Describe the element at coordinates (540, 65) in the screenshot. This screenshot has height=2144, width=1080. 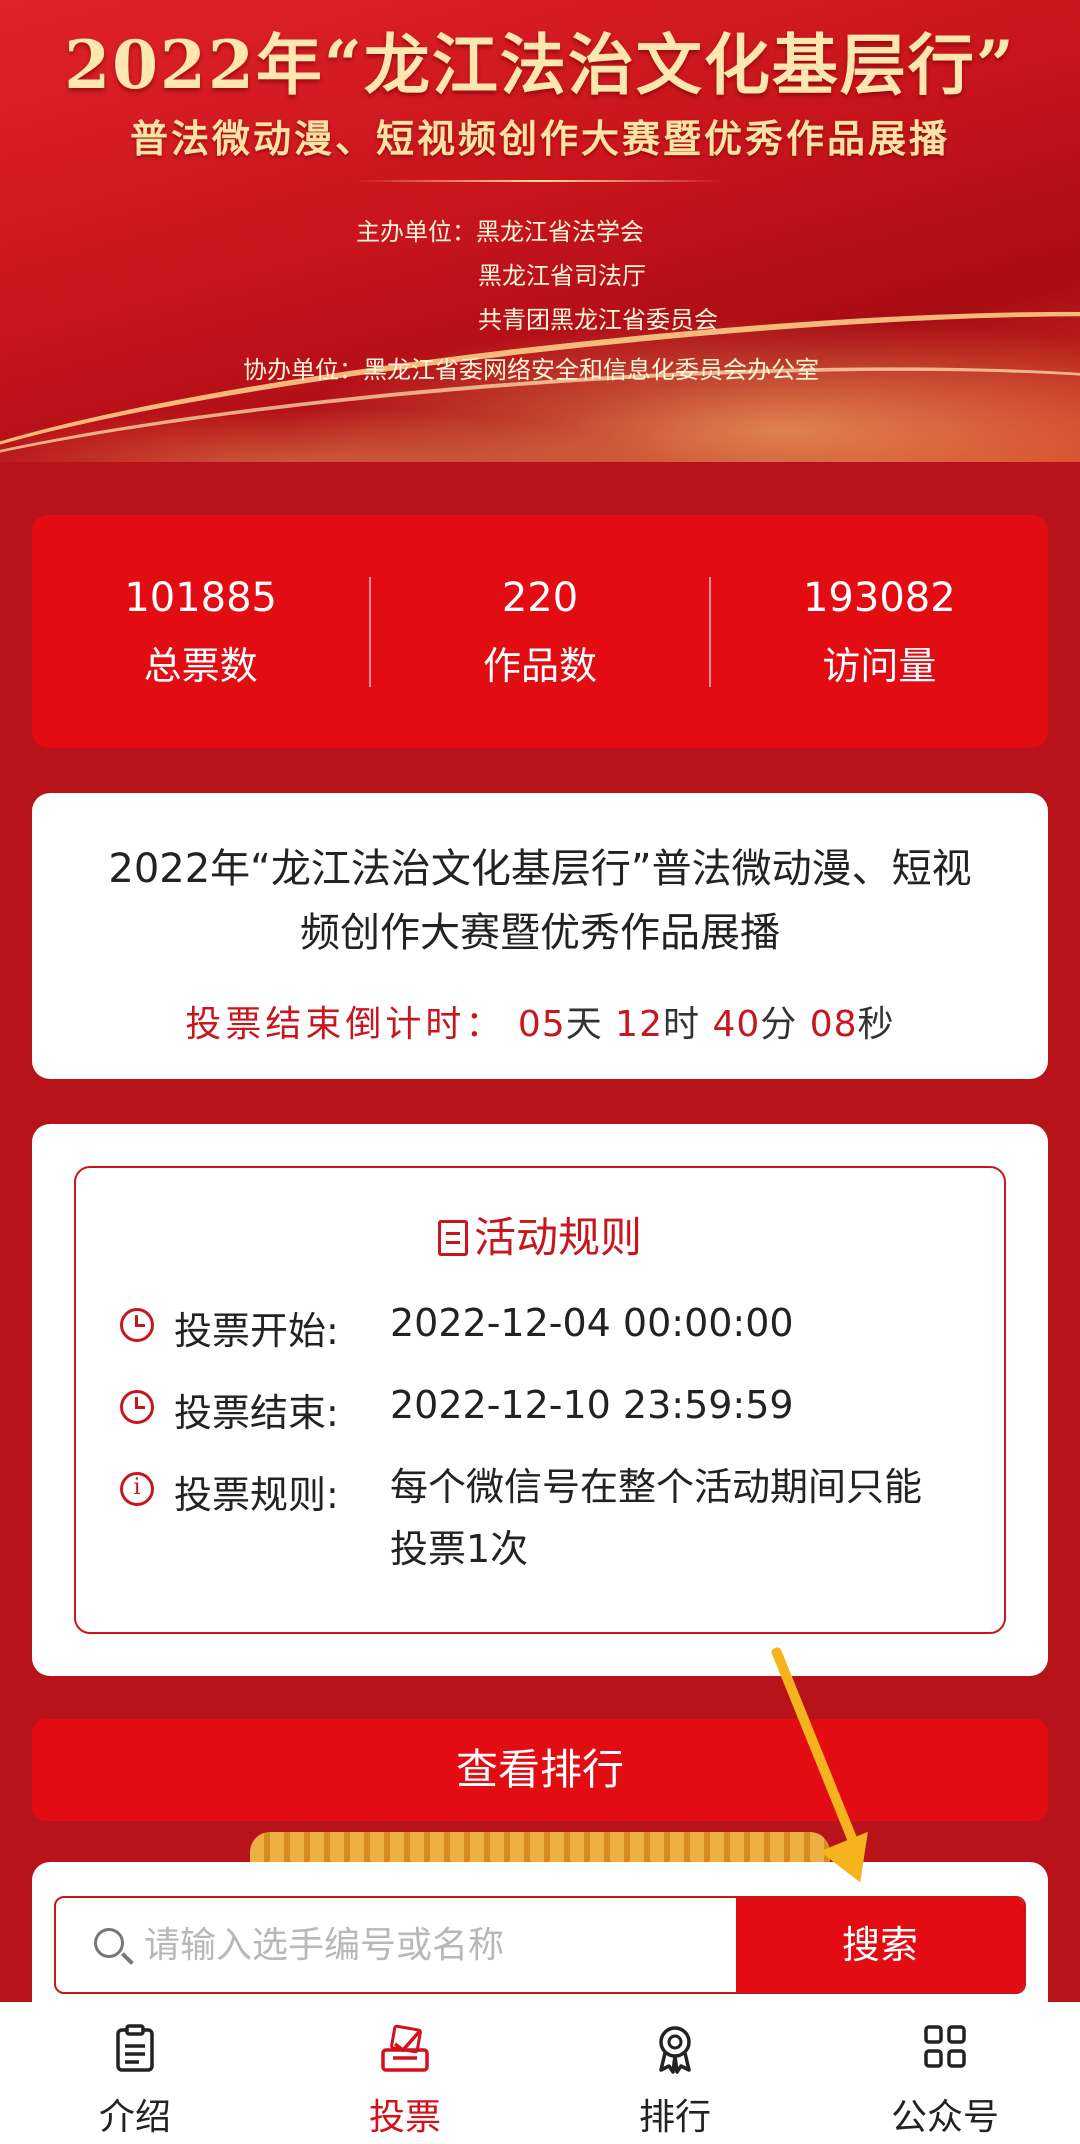
I see `banner-title: 2022年“龙江法治文化基层行”` at that location.